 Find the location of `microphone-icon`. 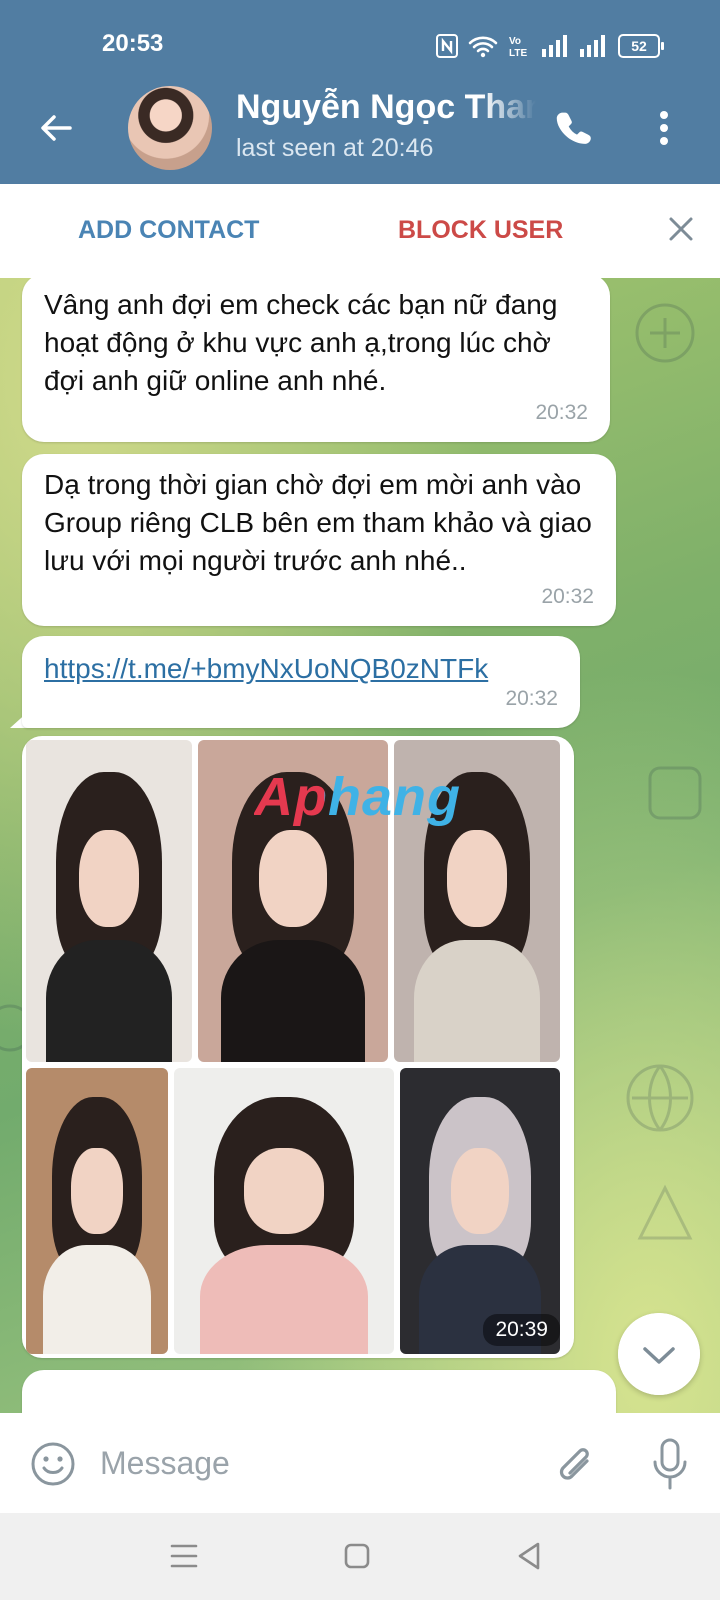

microphone-icon is located at coordinates (670, 1464).